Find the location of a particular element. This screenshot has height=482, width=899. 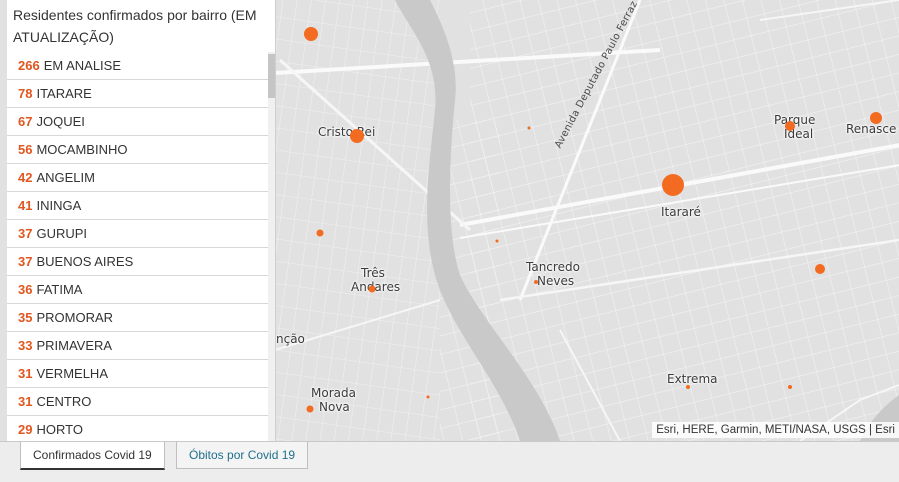

neighborhood-name: BUENOS AIRES is located at coordinates (85, 261).